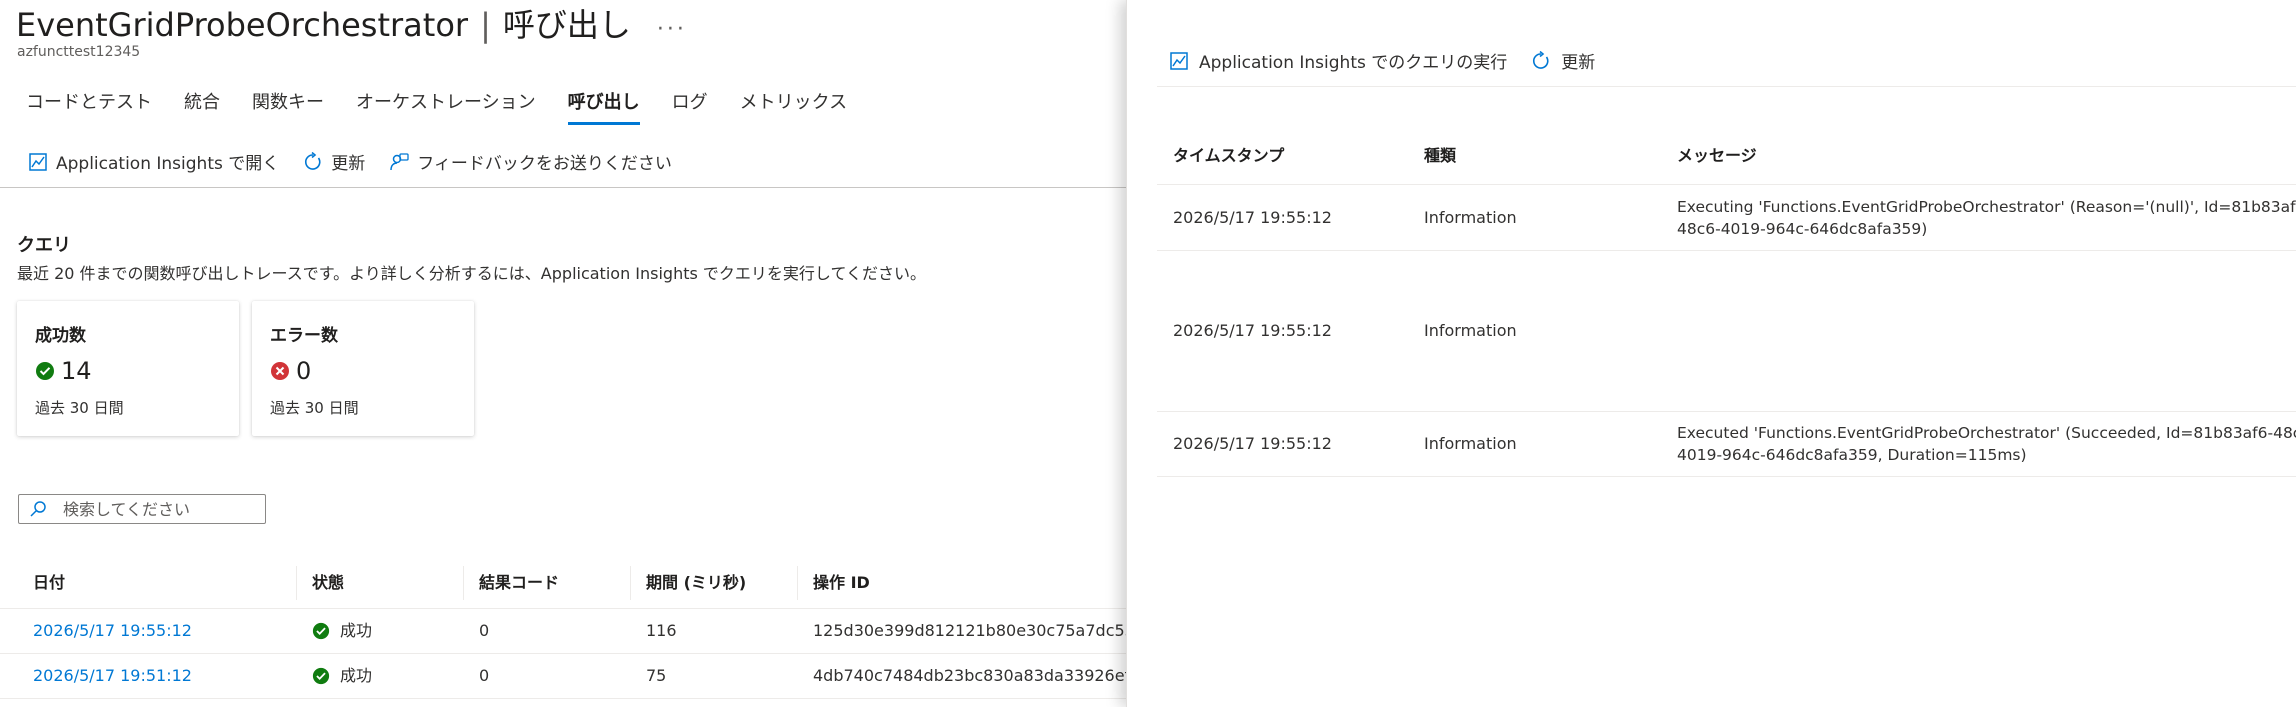 The image size is (2296, 707). I want to click on details-refresh-label: 更新, so click(1578, 63).